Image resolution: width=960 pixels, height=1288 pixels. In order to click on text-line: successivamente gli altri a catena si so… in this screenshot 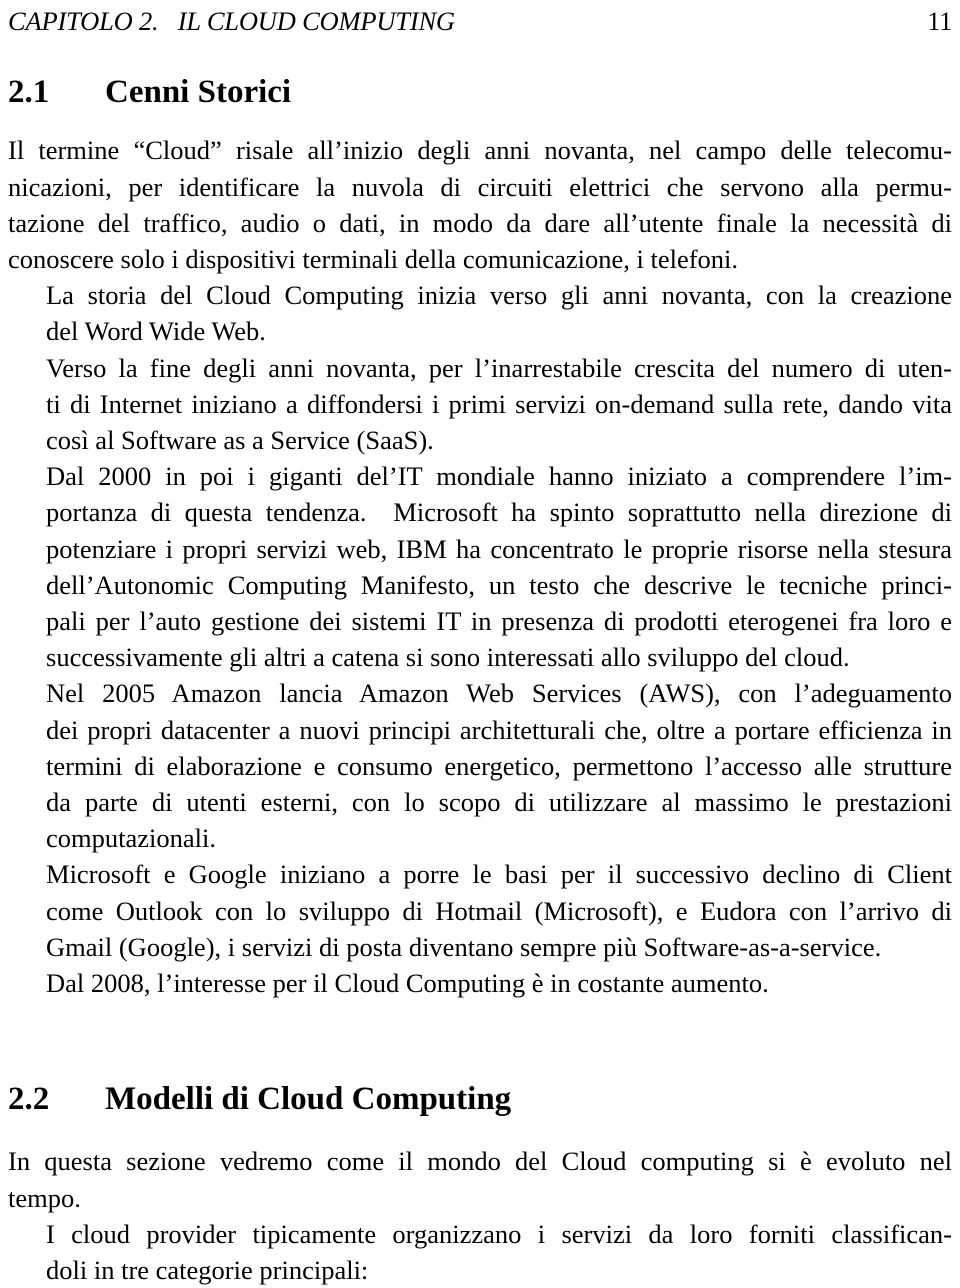, I will do `click(448, 657)`.